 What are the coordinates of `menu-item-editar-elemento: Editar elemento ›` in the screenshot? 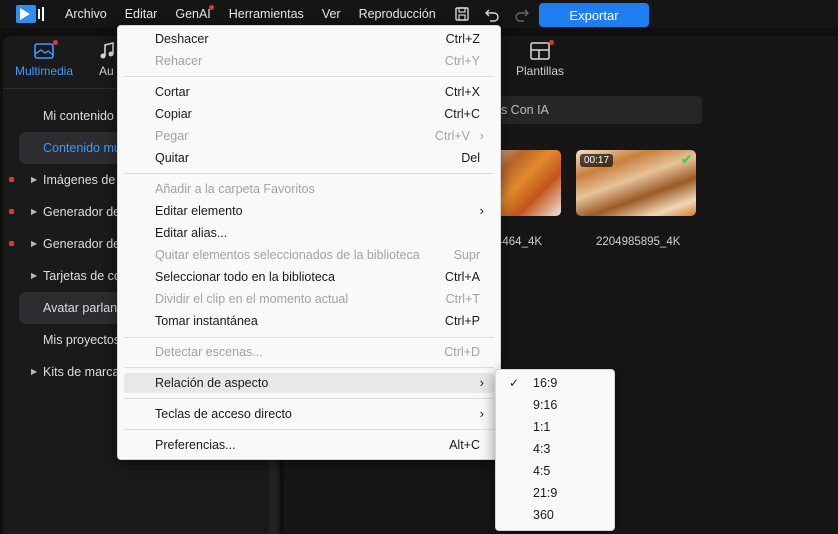 It's located at (309, 211).